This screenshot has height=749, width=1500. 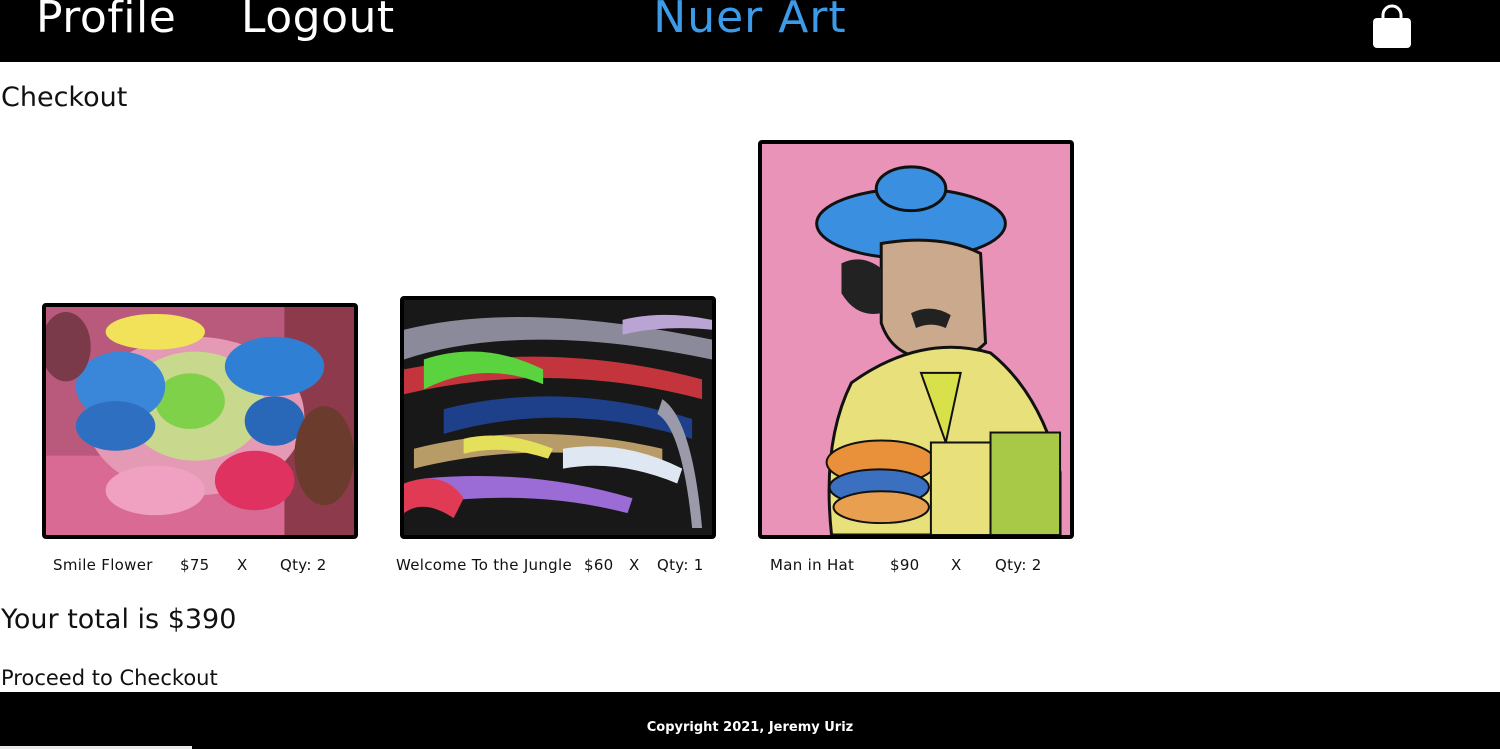 I want to click on footer: Copyright 2021, Jeremy Uriz, so click(x=750, y=720).